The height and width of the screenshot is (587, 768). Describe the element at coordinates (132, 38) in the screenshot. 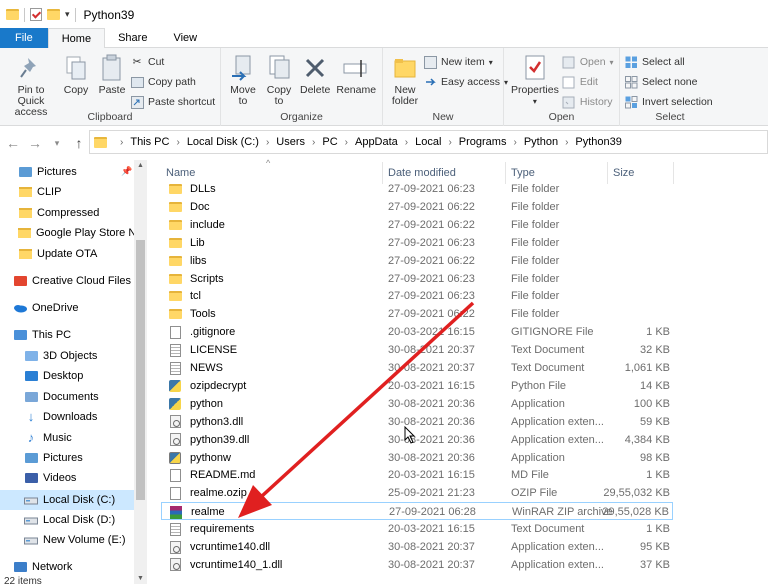

I see `tab-share: Share` at that location.